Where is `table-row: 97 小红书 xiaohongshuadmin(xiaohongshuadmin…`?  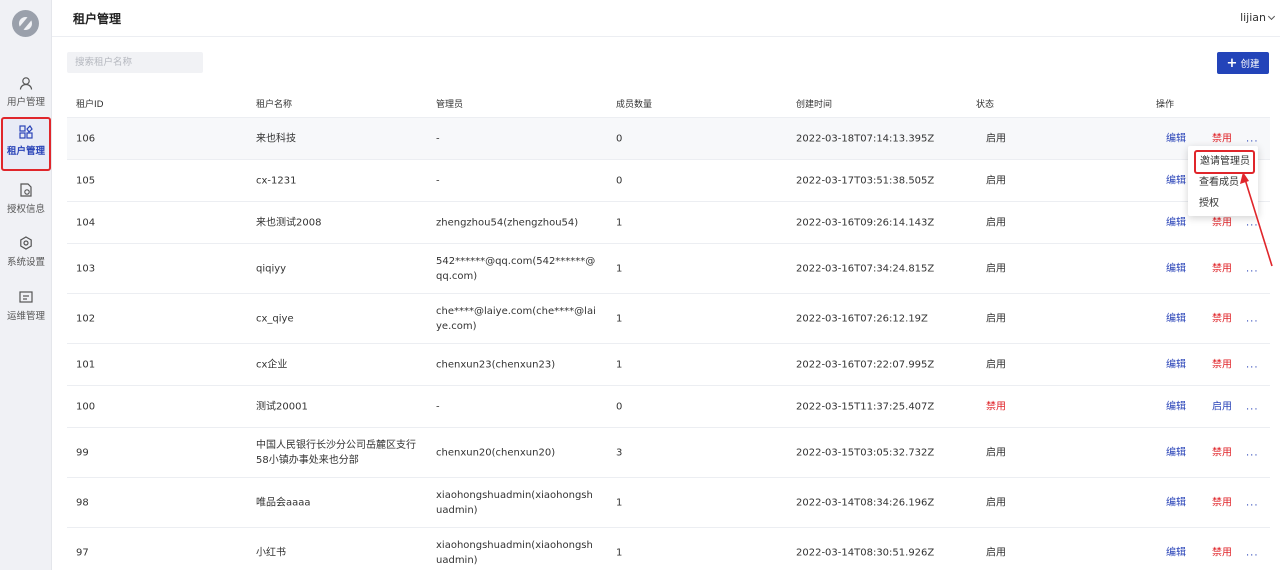 table-row: 97 小红书 xiaohongshuadmin(xiaohongshuadmin… is located at coordinates (668, 549).